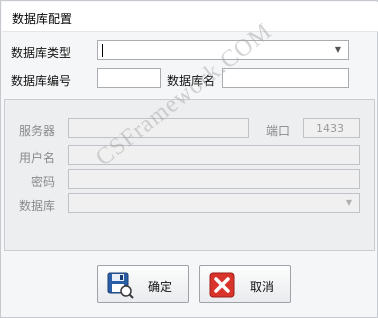 This screenshot has height=318, width=378. Describe the element at coordinates (214, 179) in the screenshot. I see `password-input` at that location.